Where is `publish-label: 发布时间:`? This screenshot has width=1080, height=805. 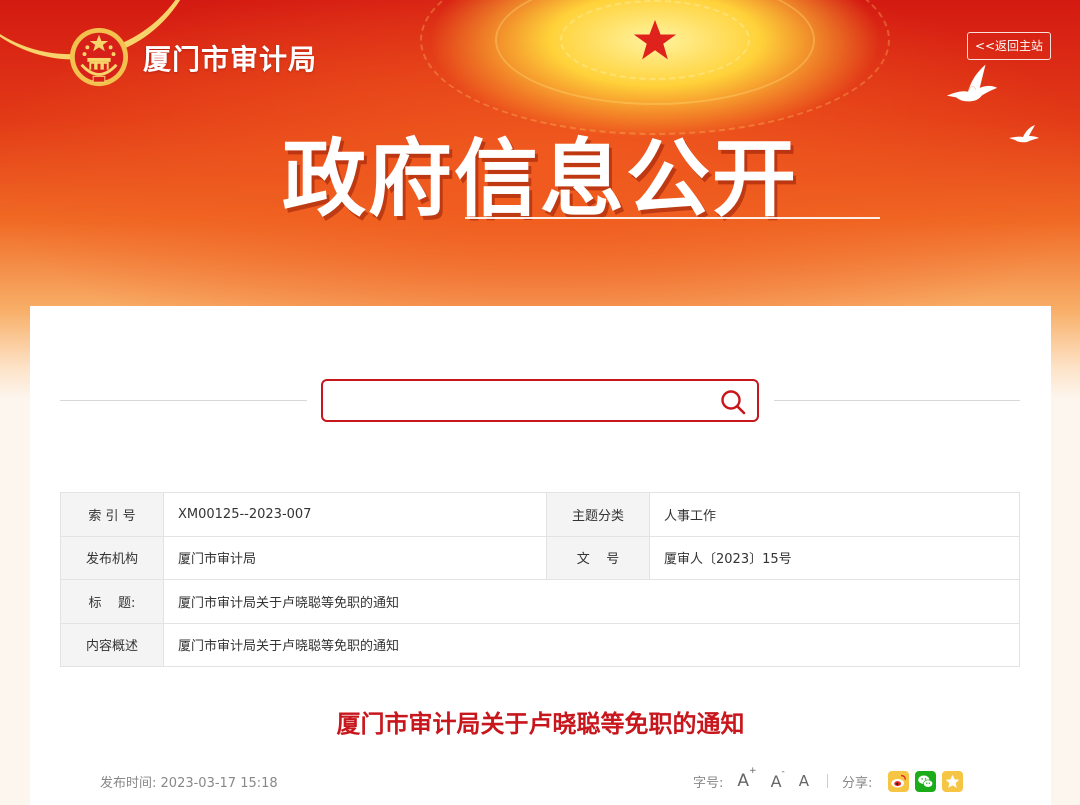
publish-label: 发布时间: is located at coordinates (128, 783).